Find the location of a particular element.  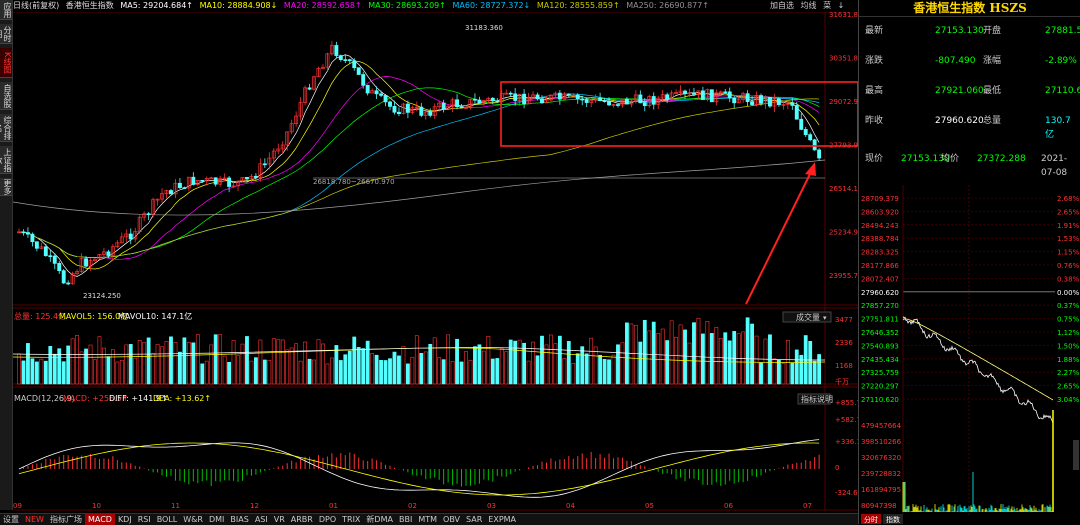

indicator-tab-20: EXPMA is located at coordinates (502, 519).